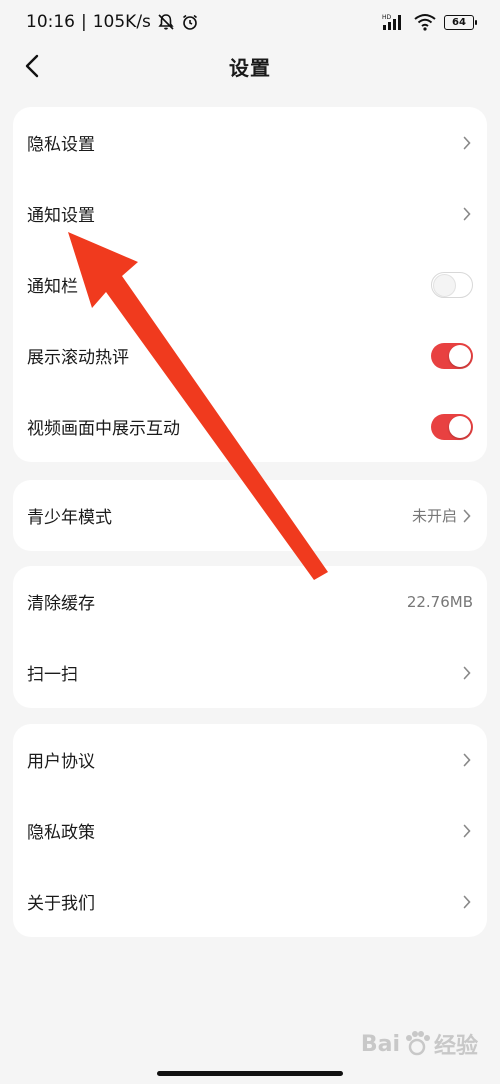  What do you see at coordinates (61, 833) in the screenshot?
I see `row-label: 隐私政策` at bounding box center [61, 833].